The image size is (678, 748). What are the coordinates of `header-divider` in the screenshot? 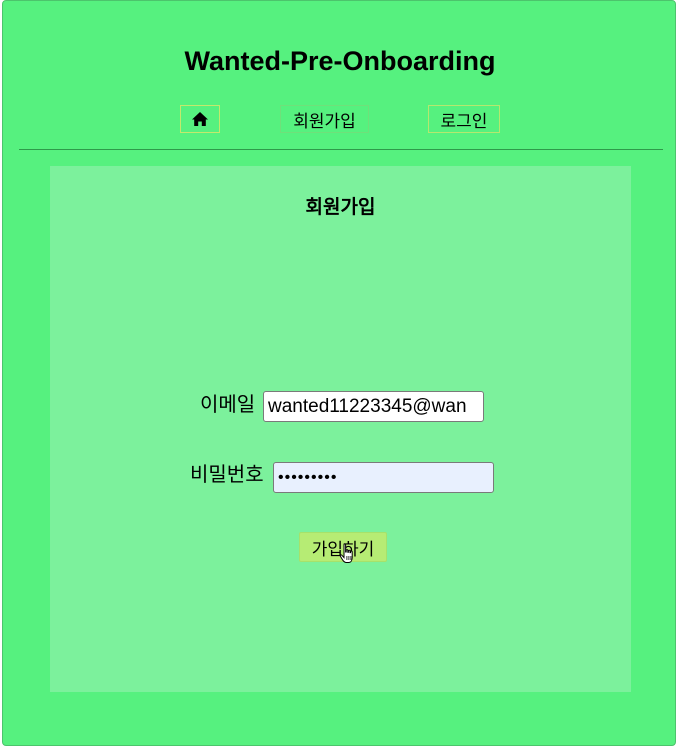 It's located at (341, 149).